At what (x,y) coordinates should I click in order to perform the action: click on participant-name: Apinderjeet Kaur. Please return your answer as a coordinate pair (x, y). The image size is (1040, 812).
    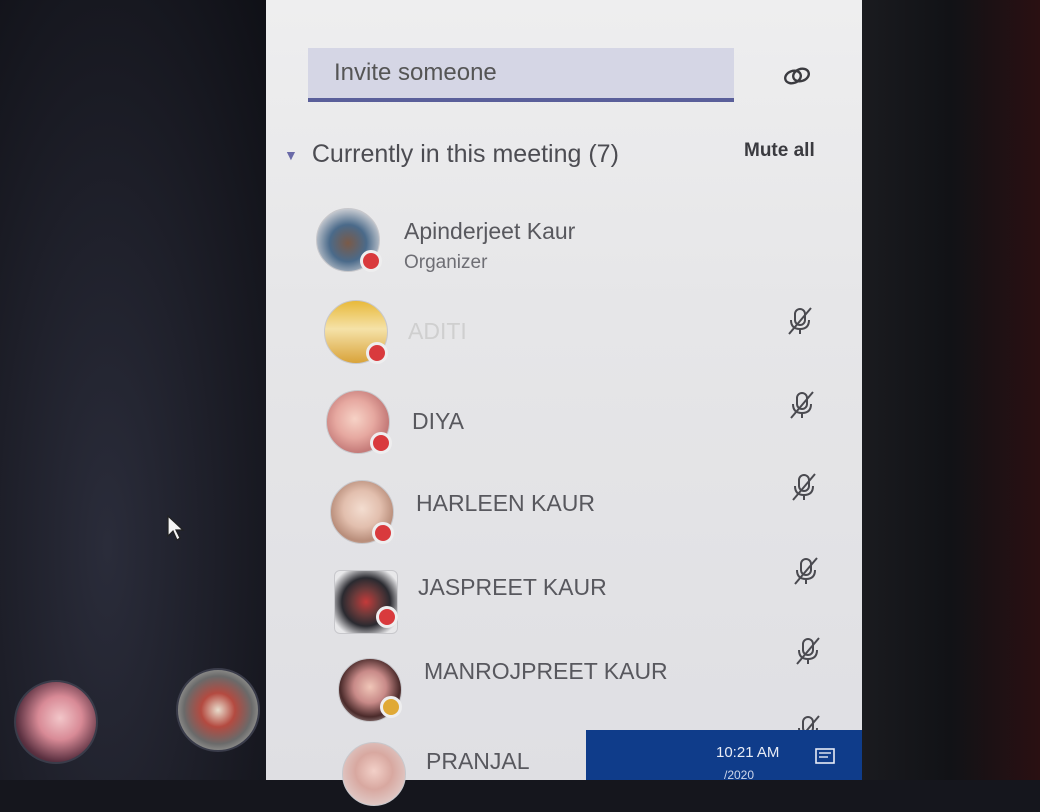
    Looking at the image, I should click on (490, 231).